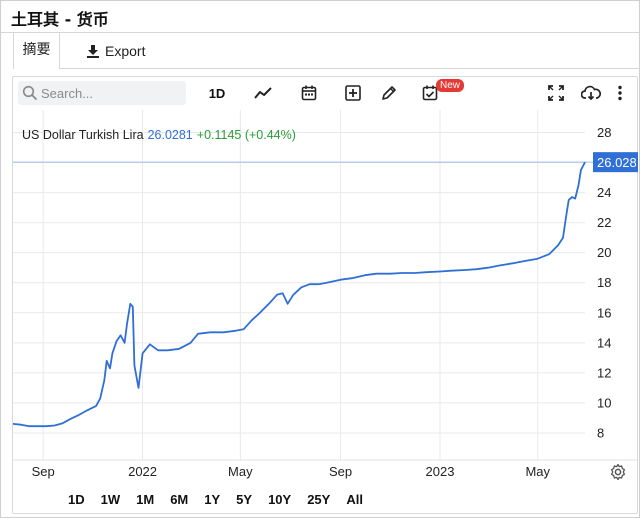 Image resolution: width=640 pixels, height=518 pixels. What do you see at coordinates (604, 342) in the screenshot?
I see `y-tick-label: 14` at bounding box center [604, 342].